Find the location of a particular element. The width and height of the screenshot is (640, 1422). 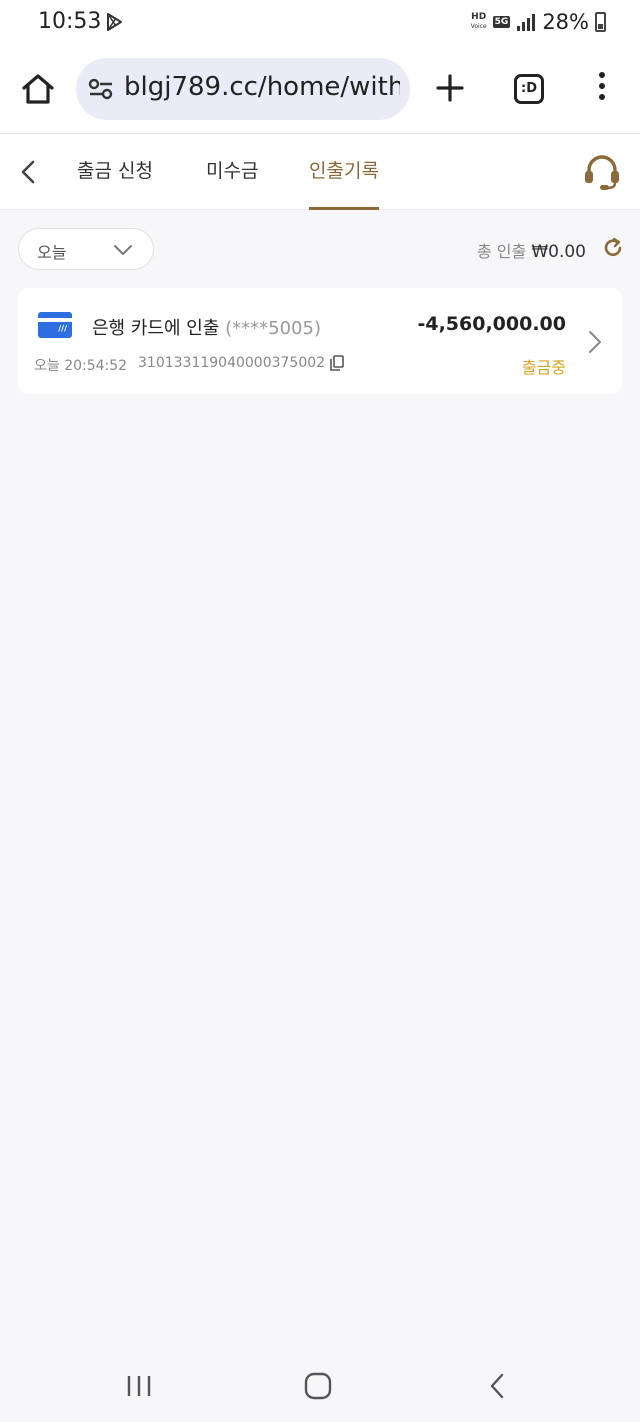

date-filter-select: 오늘 is located at coordinates (86, 249).